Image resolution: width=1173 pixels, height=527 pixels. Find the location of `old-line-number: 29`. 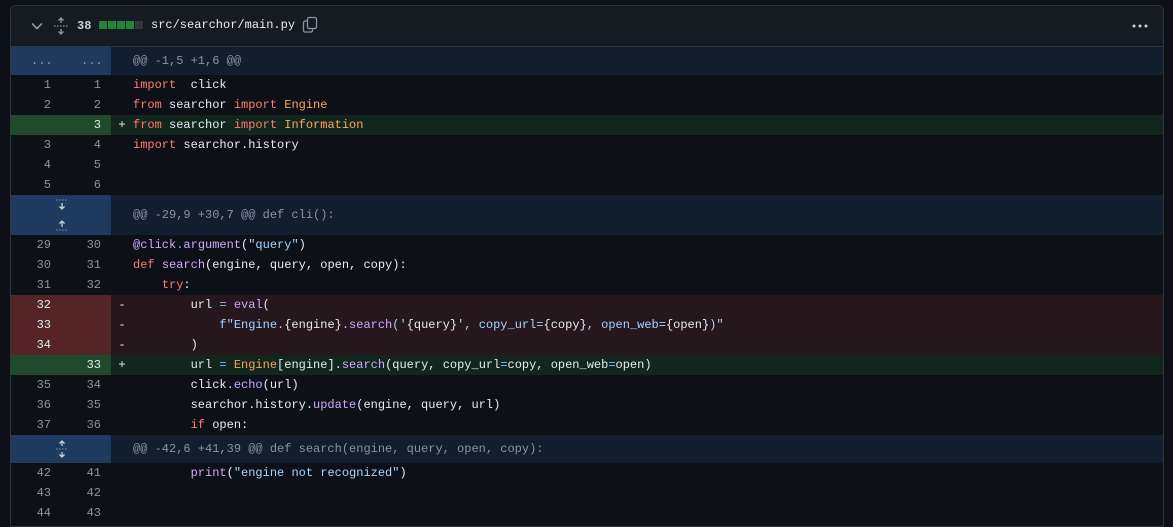

old-line-number: 29 is located at coordinates (36, 245).